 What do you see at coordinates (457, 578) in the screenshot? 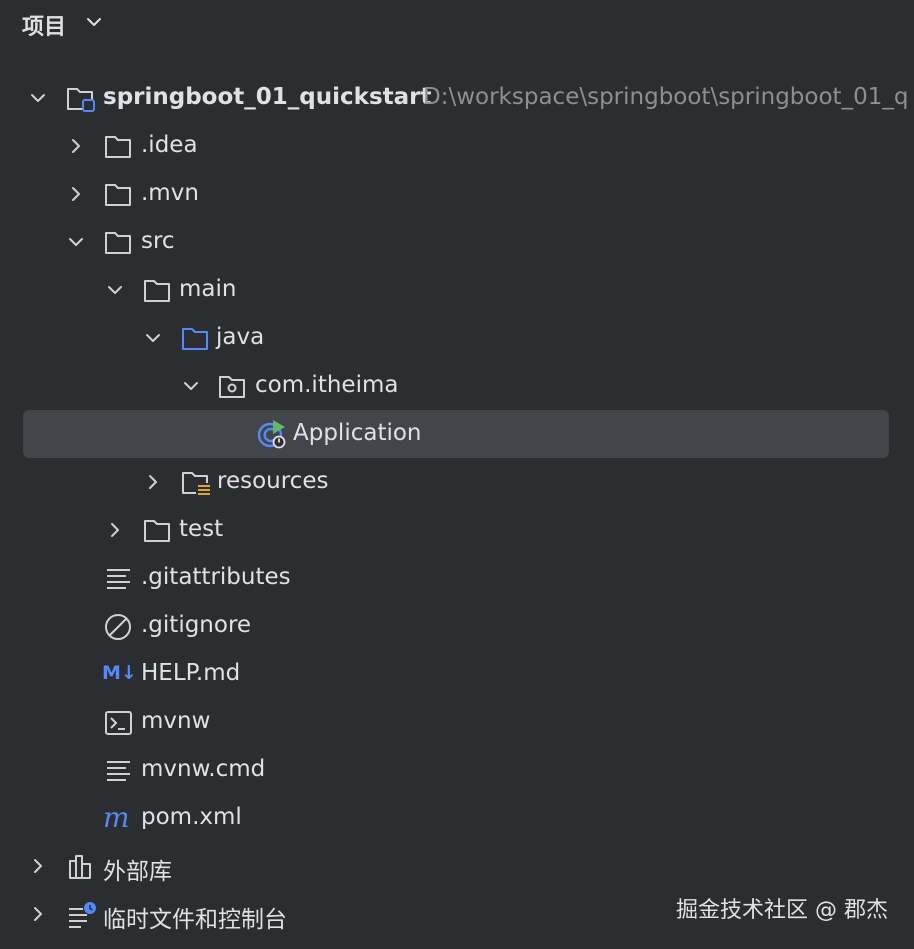
I see `tree-node-gitattributes: .gitattributes` at bounding box center [457, 578].